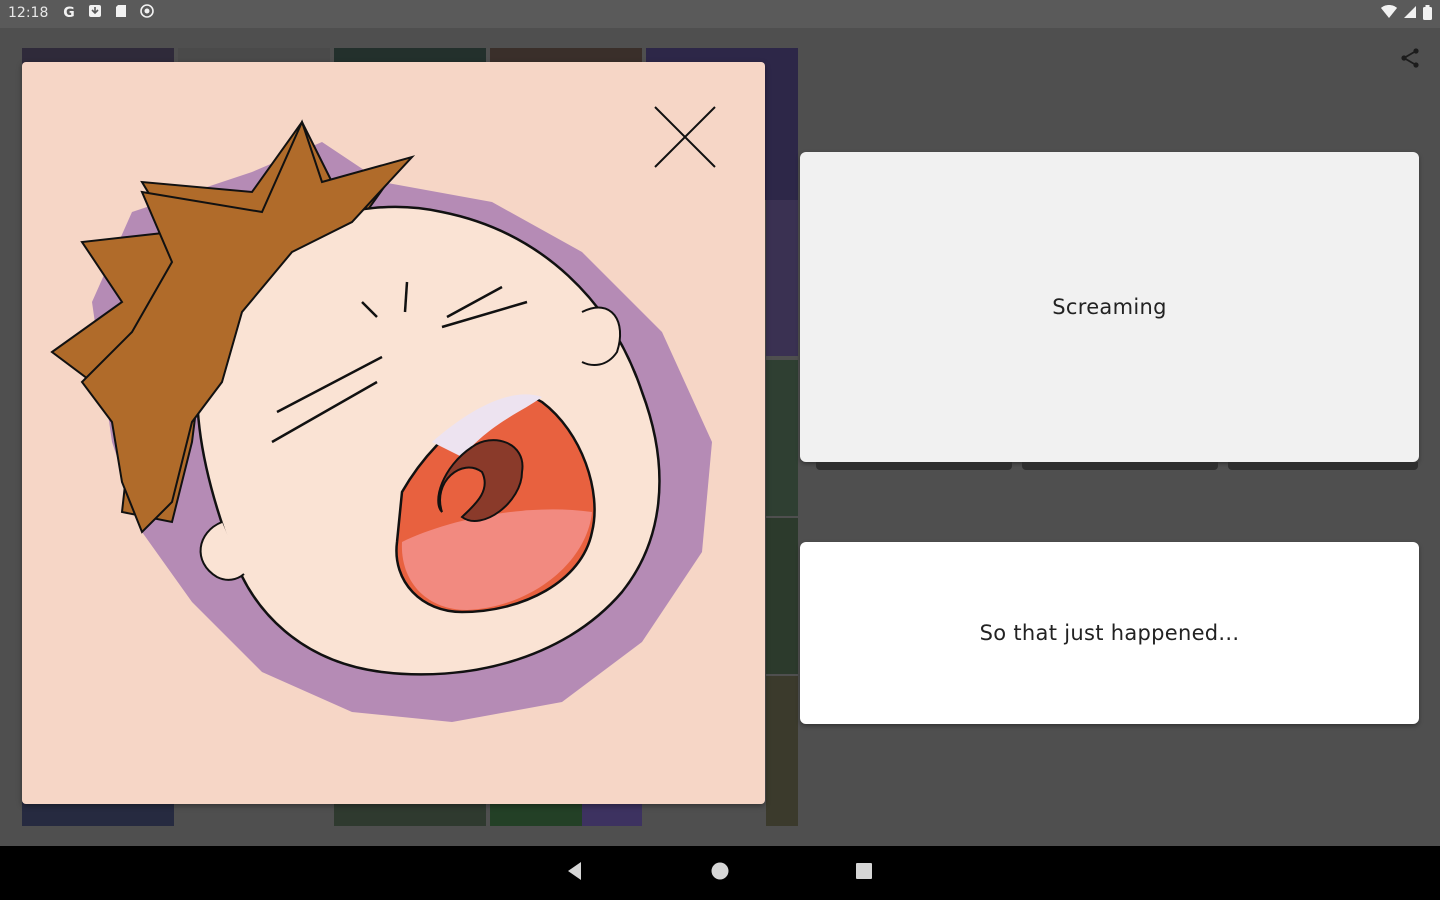 This screenshot has width=1440, height=900. What do you see at coordinates (69, 13) in the screenshot?
I see `google-icon: G` at bounding box center [69, 13].